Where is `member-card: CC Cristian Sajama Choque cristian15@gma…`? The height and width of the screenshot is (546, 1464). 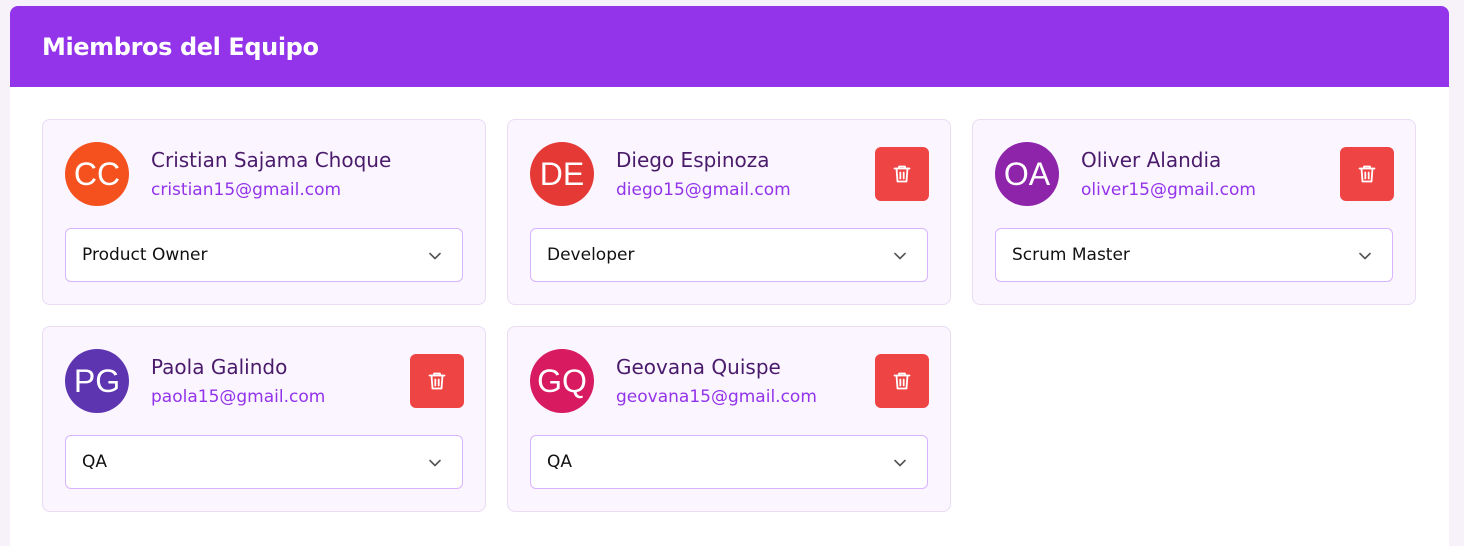 member-card: CC Cristian Sajama Choque cristian15@gma… is located at coordinates (264, 212).